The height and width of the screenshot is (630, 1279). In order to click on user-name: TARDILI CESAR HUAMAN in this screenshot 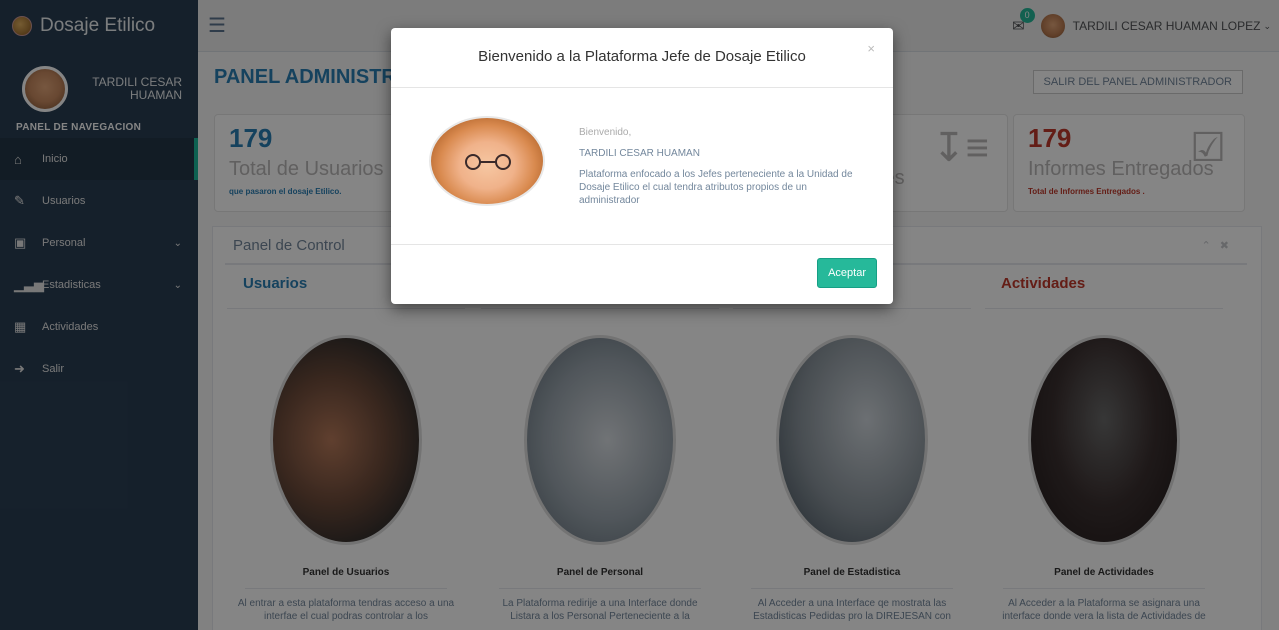, I will do `click(639, 153)`.